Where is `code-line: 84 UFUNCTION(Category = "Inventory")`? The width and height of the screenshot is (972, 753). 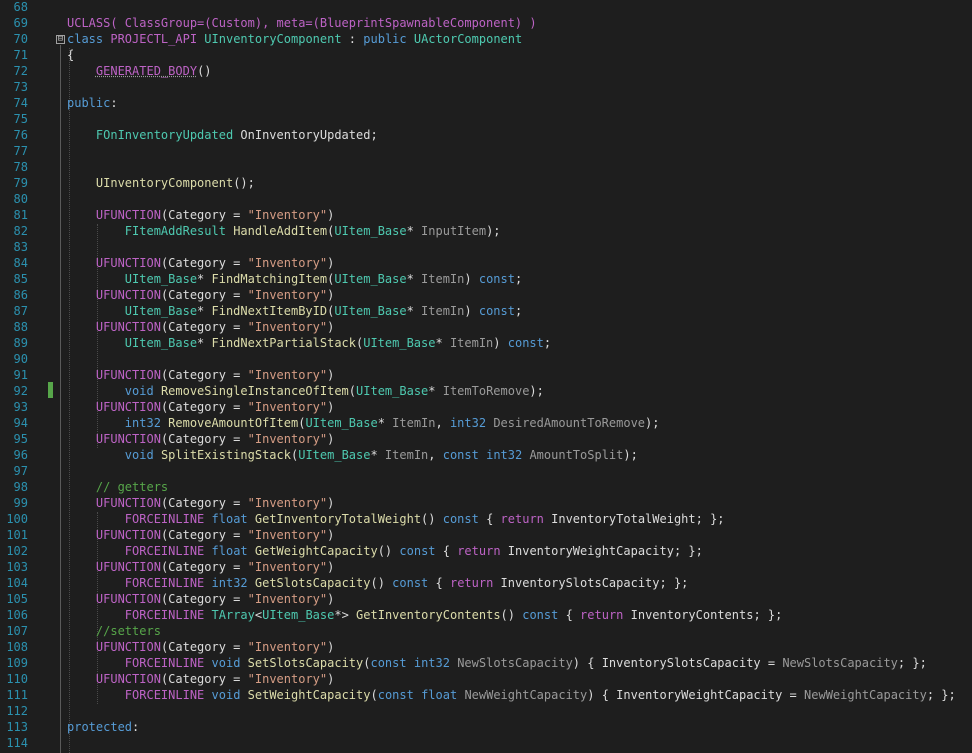
code-line: 84 UFUNCTION(Category = "Inventory") is located at coordinates (486, 263).